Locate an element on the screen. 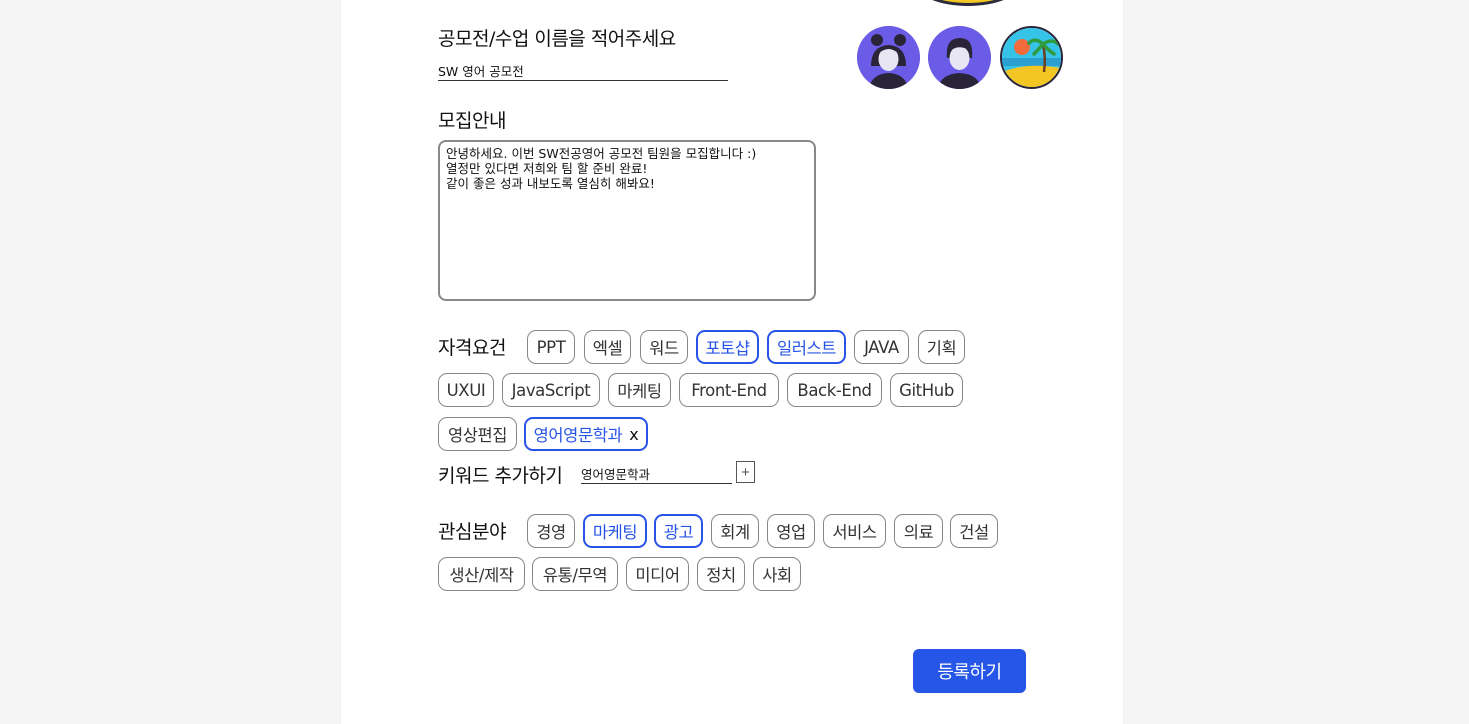 Image resolution: width=1469 pixels, height=724 pixels. contest-name-label: 공모전/수업 이름을 적어주세요 is located at coordinates (557, 39).